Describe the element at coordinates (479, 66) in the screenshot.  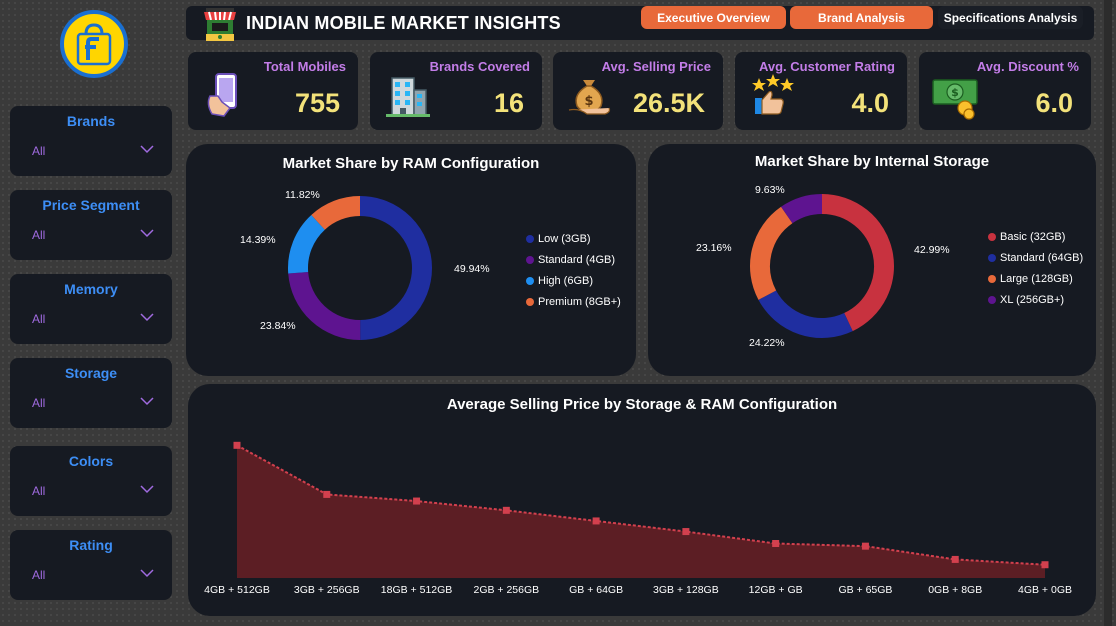
I see `kpi-label: Brands Covered` at that location.